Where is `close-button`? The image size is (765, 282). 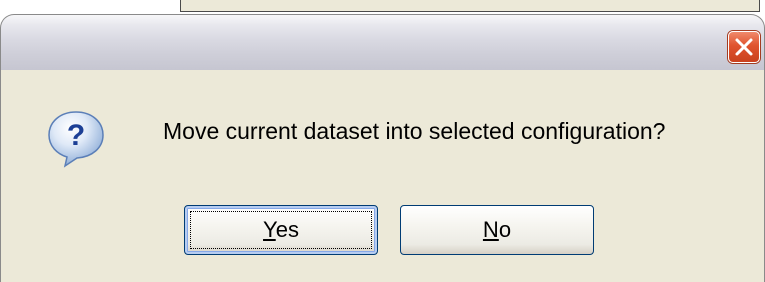 close-button is located at coordinates (744, 47).